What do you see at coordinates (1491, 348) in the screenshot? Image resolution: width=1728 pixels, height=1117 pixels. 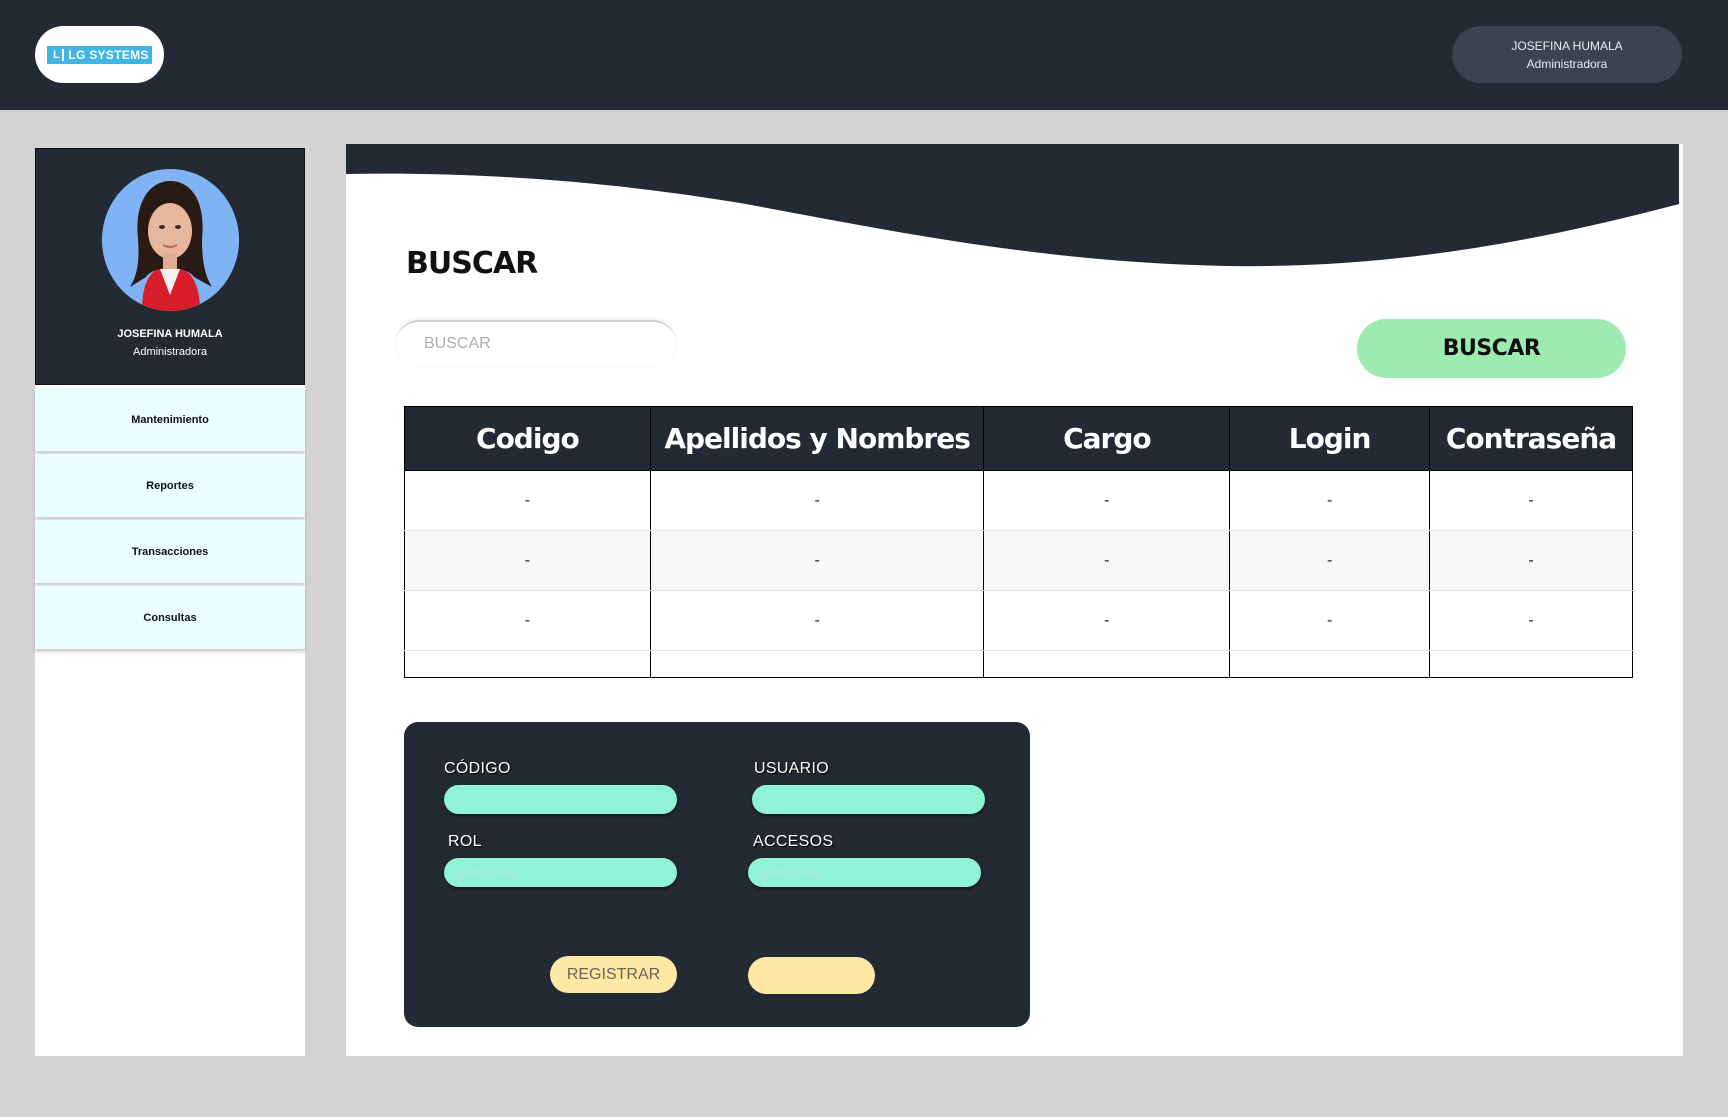 I see `search-button: BUSCAR` at bounding box center [1491, 348].